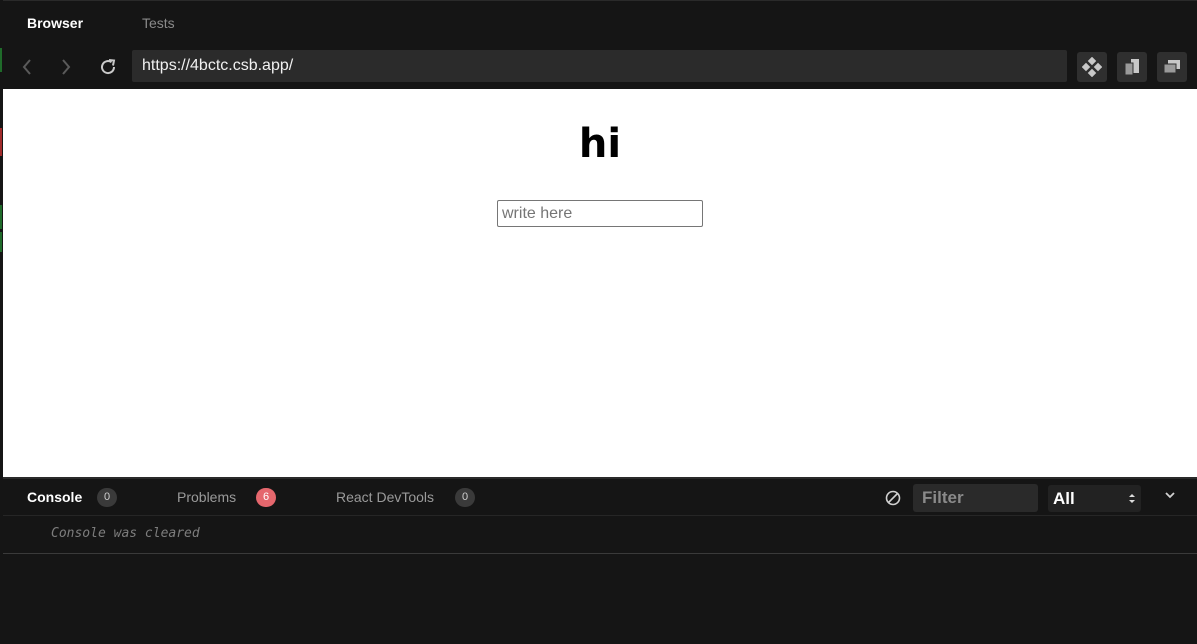  Describe the element at coordinates (600, 213) in the screenshot. I see `write-here-input` at that location.